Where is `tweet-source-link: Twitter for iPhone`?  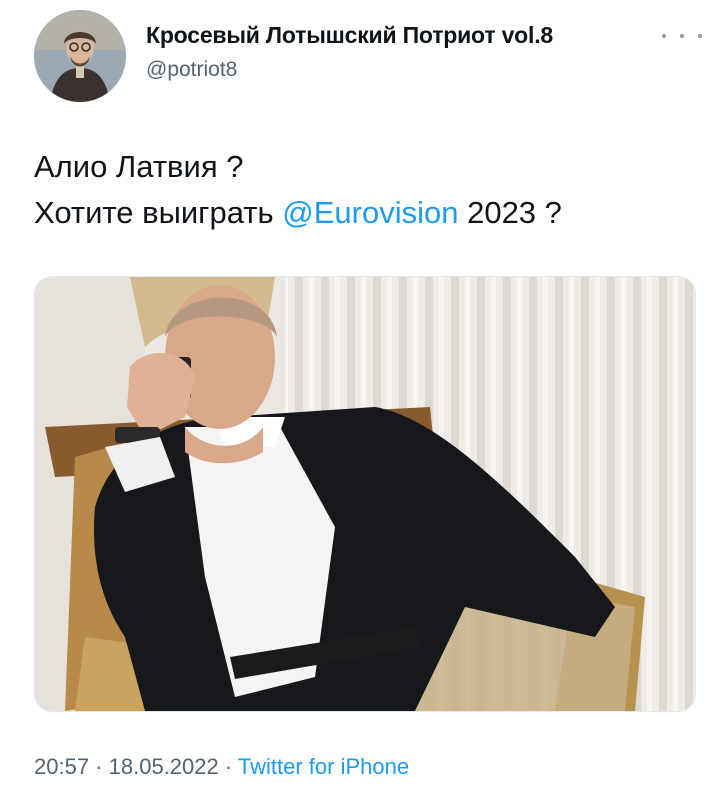
tweet-source-link: Twitter for iPhone is located at coordinates (323, 766).